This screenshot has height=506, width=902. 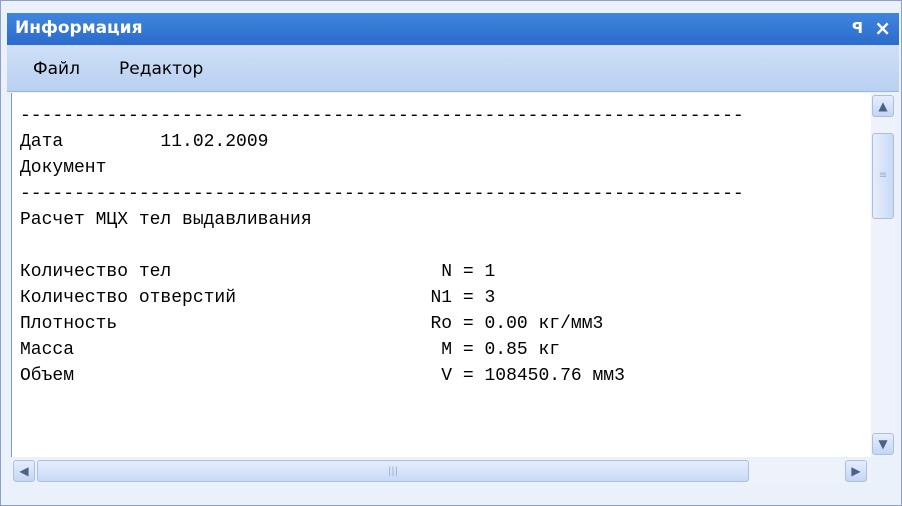 I want to click on report-line: Плотность Ro = 0.00 кг/мм3, so click(x=312, y=324).